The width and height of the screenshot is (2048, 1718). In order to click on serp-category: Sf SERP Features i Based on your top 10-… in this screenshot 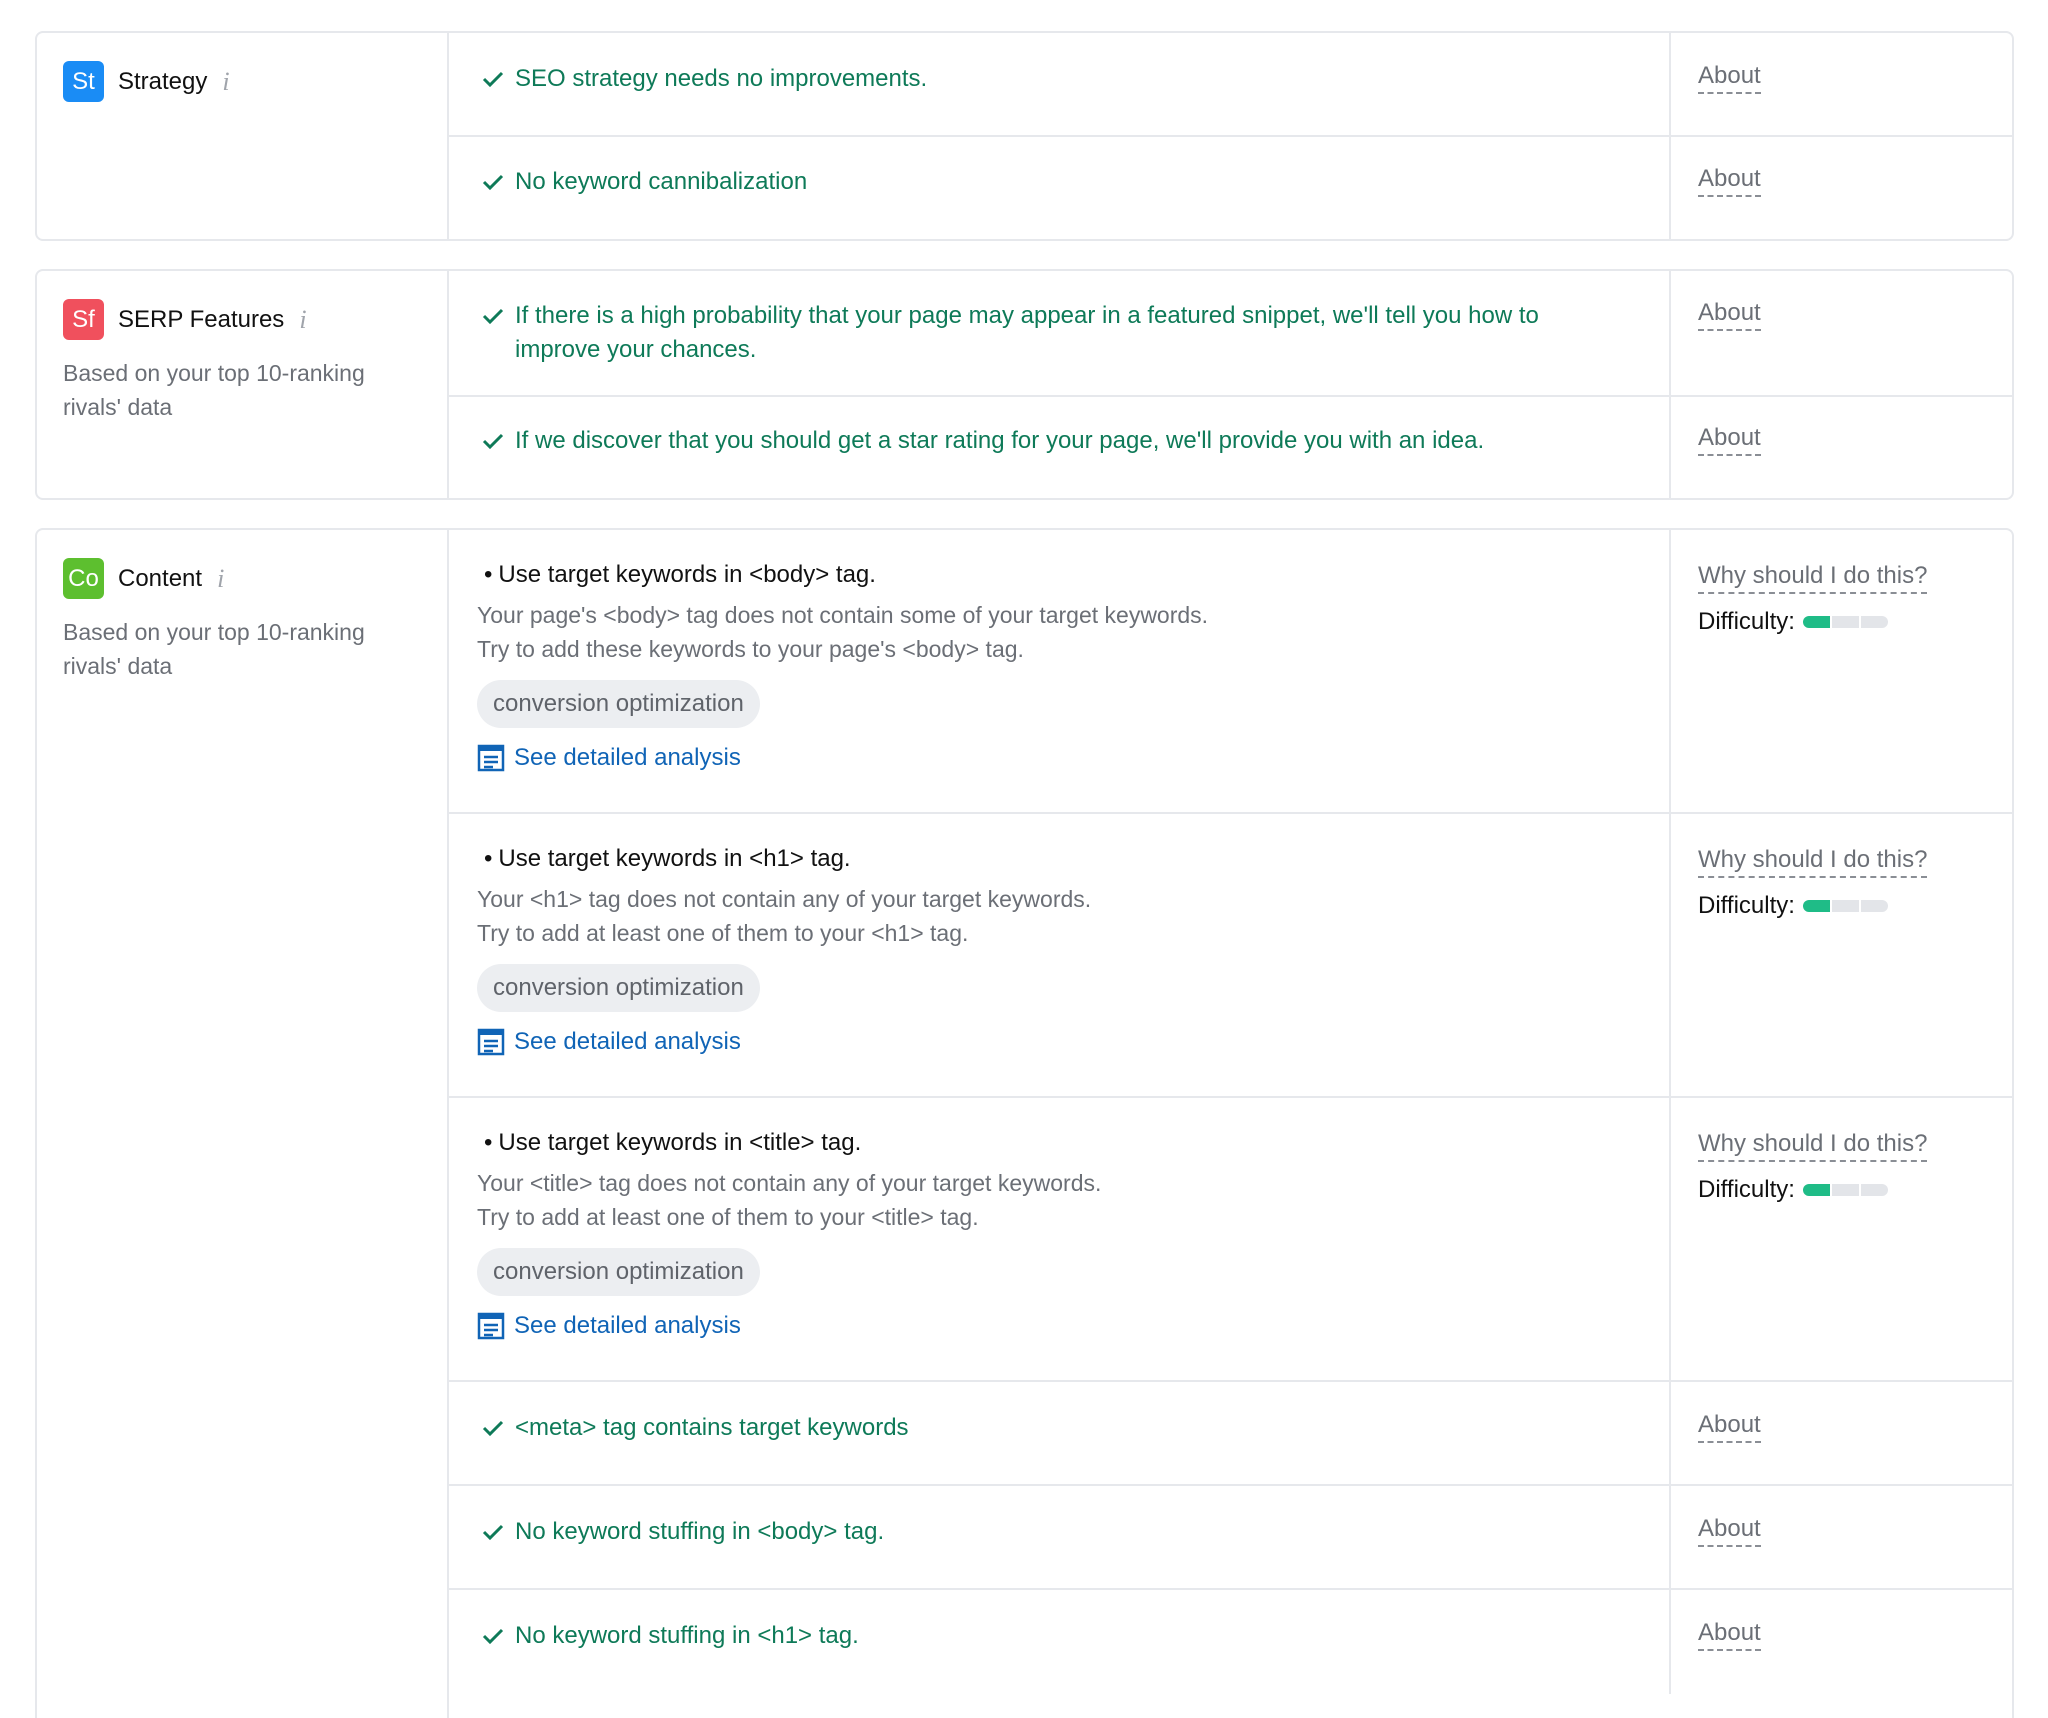, I will do `click(243, 384)`.